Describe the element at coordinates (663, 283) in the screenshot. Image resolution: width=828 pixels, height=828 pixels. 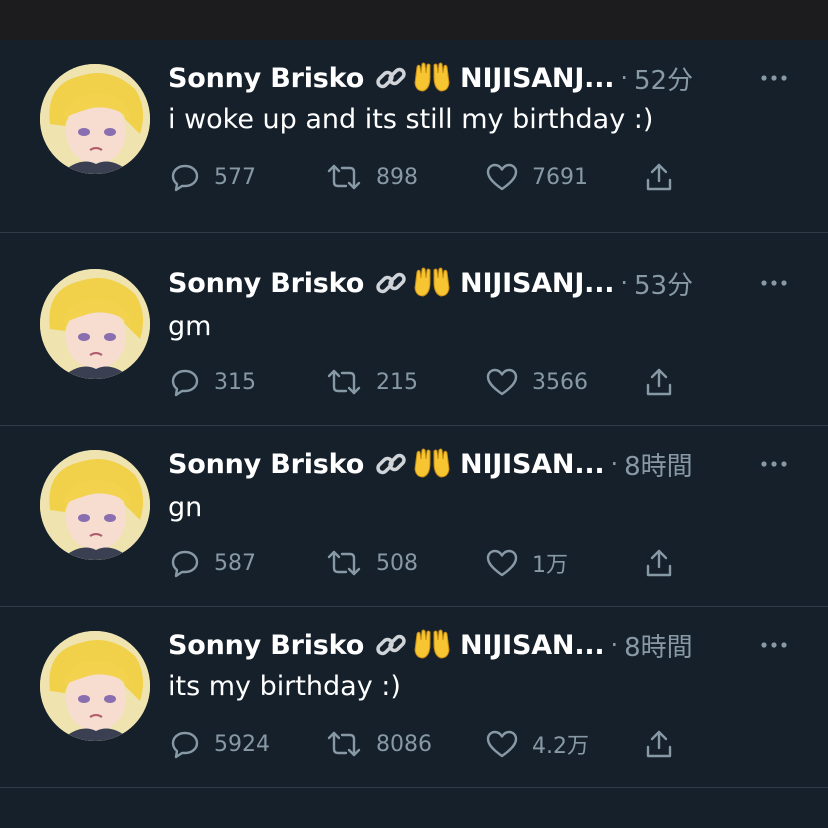
I see `timestamp: 53分` at that location.